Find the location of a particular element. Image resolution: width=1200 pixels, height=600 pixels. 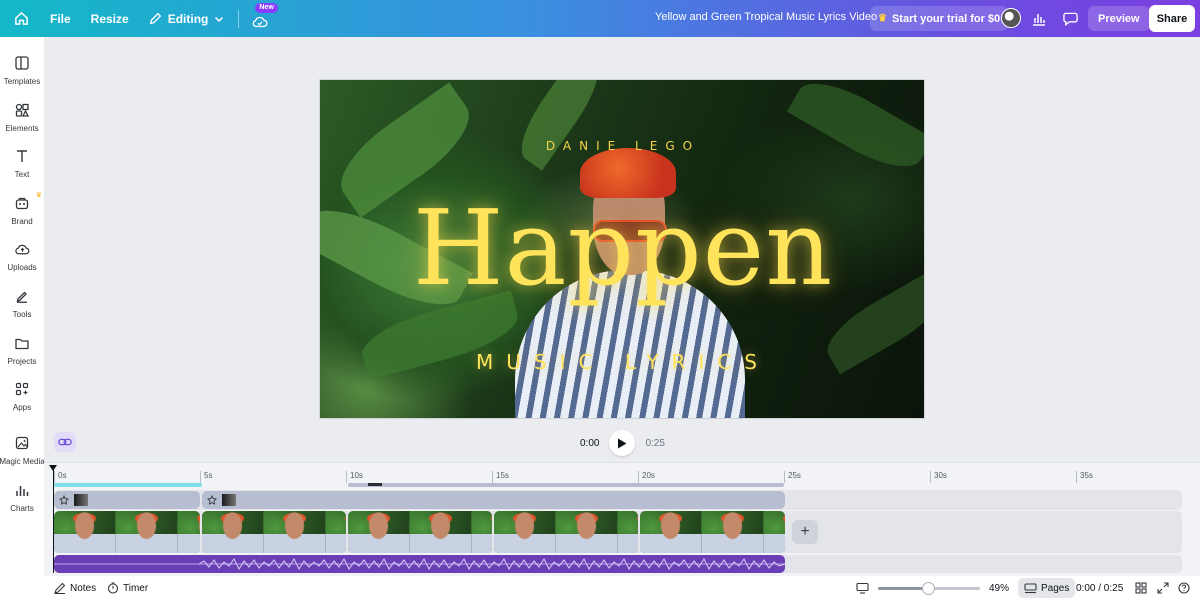

start-trial-button: ♛ Start your trial for $0 is located at coordinates (939, 18).